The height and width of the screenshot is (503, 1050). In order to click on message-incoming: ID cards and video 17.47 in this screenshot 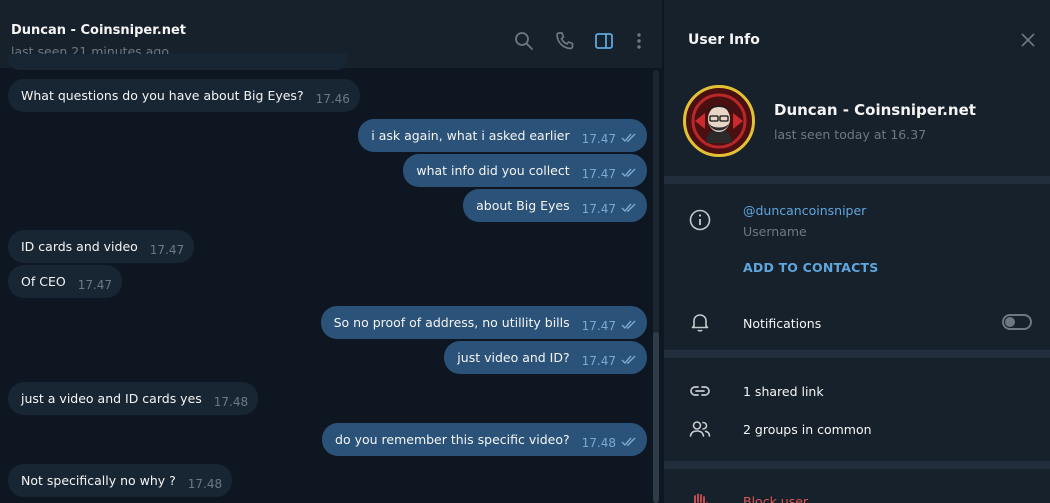, I will do `click(101, 246)`.